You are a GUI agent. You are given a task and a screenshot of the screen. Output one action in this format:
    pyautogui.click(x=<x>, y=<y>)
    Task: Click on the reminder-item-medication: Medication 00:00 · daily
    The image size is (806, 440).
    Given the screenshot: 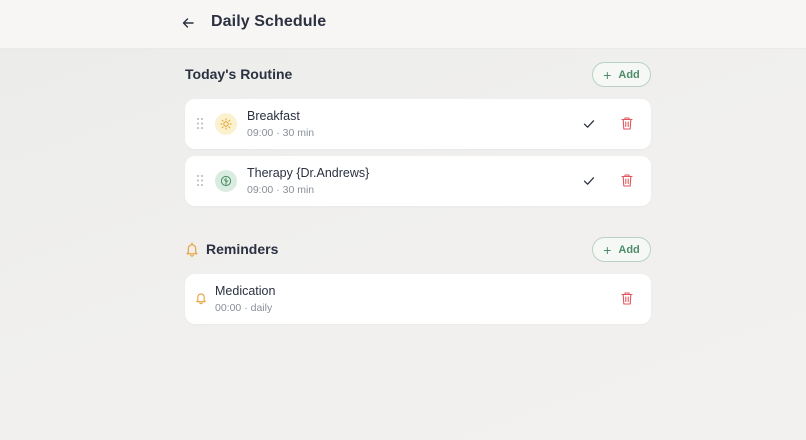 What is the action you would take?
    pyautogui.click(x=418, y=299)
    